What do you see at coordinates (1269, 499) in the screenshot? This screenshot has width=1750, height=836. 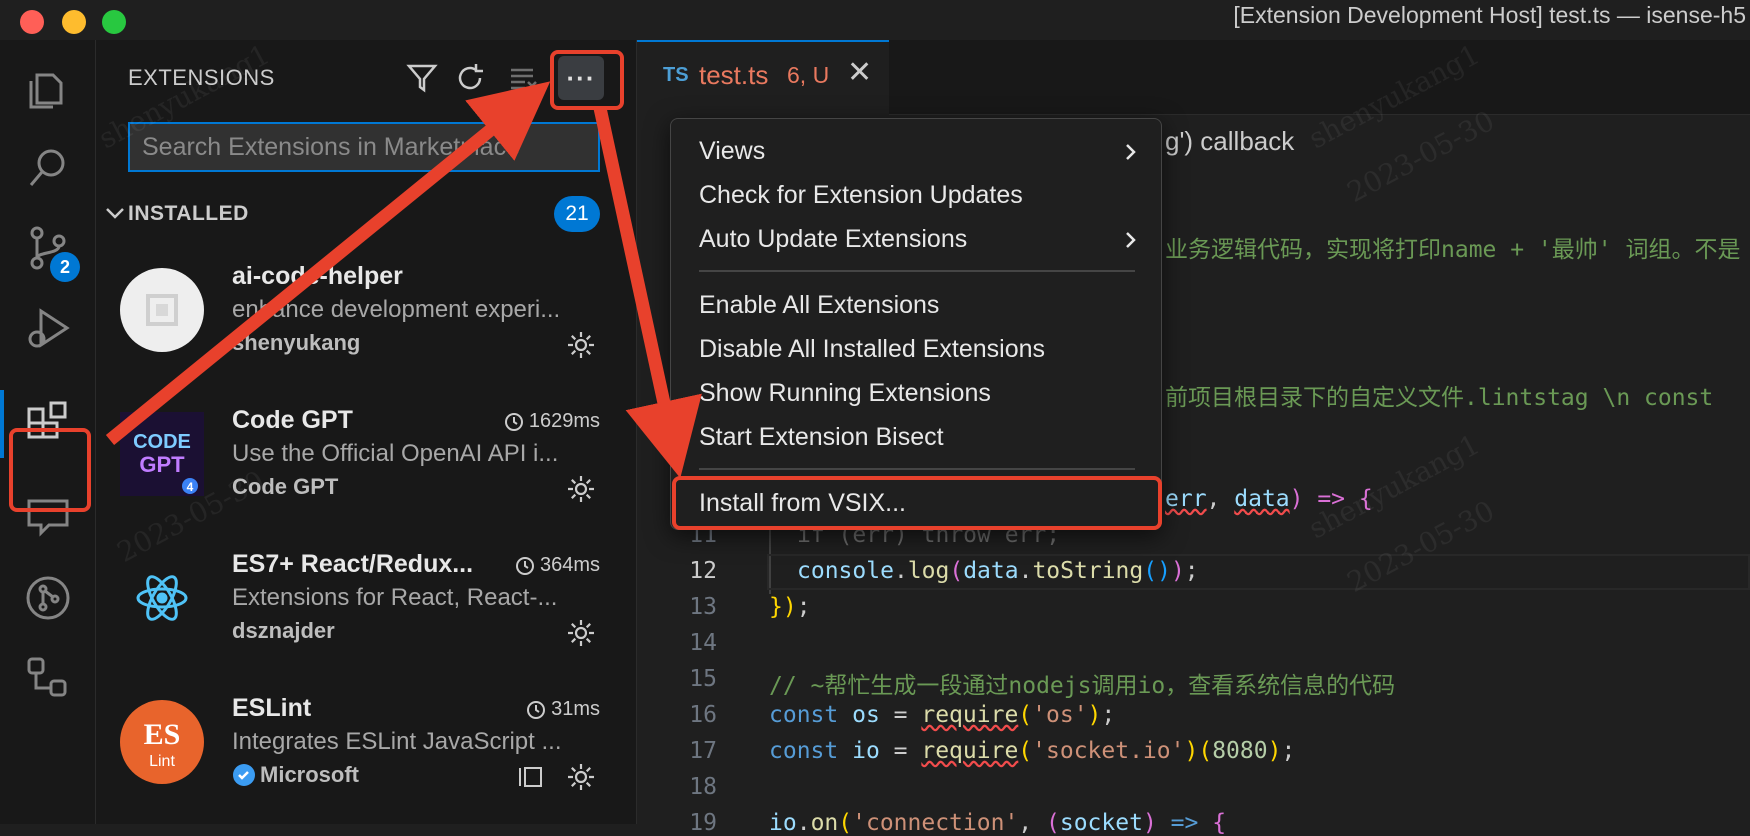 I see `code-line-10: err, data) => {` at bounding box center [1269, 499].